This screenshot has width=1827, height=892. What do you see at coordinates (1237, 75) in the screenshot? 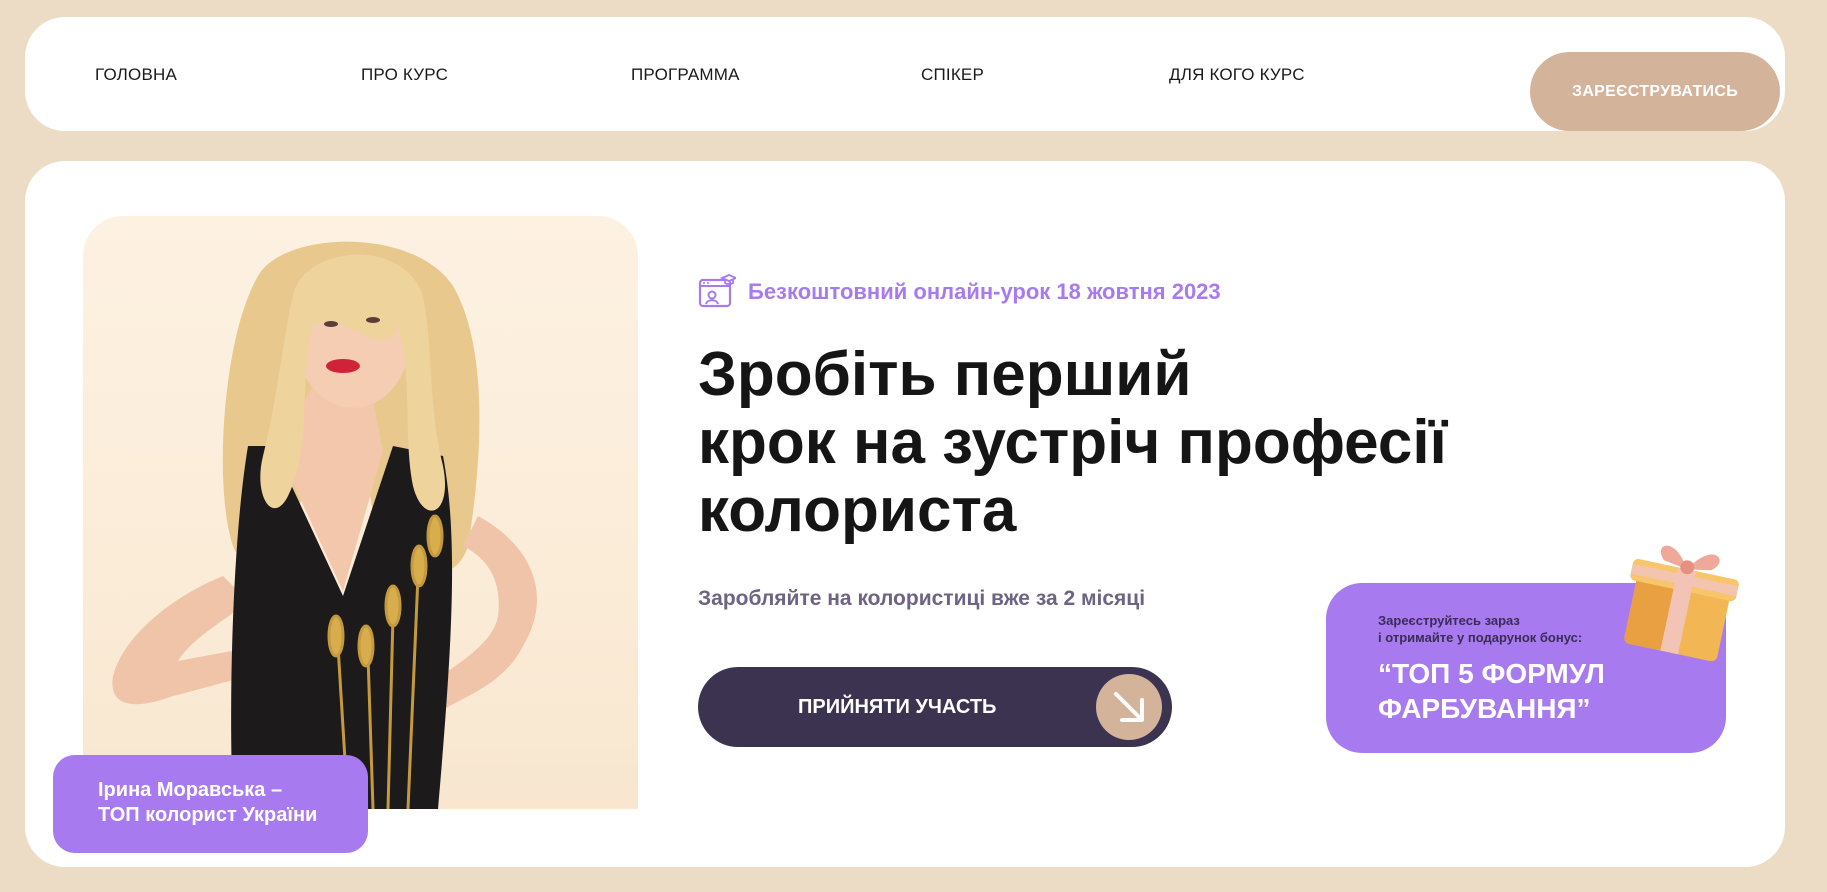
I see `nav-link-target-audience: ДЛЯ КОГО КУРС` at bounding box center [1237, 75].